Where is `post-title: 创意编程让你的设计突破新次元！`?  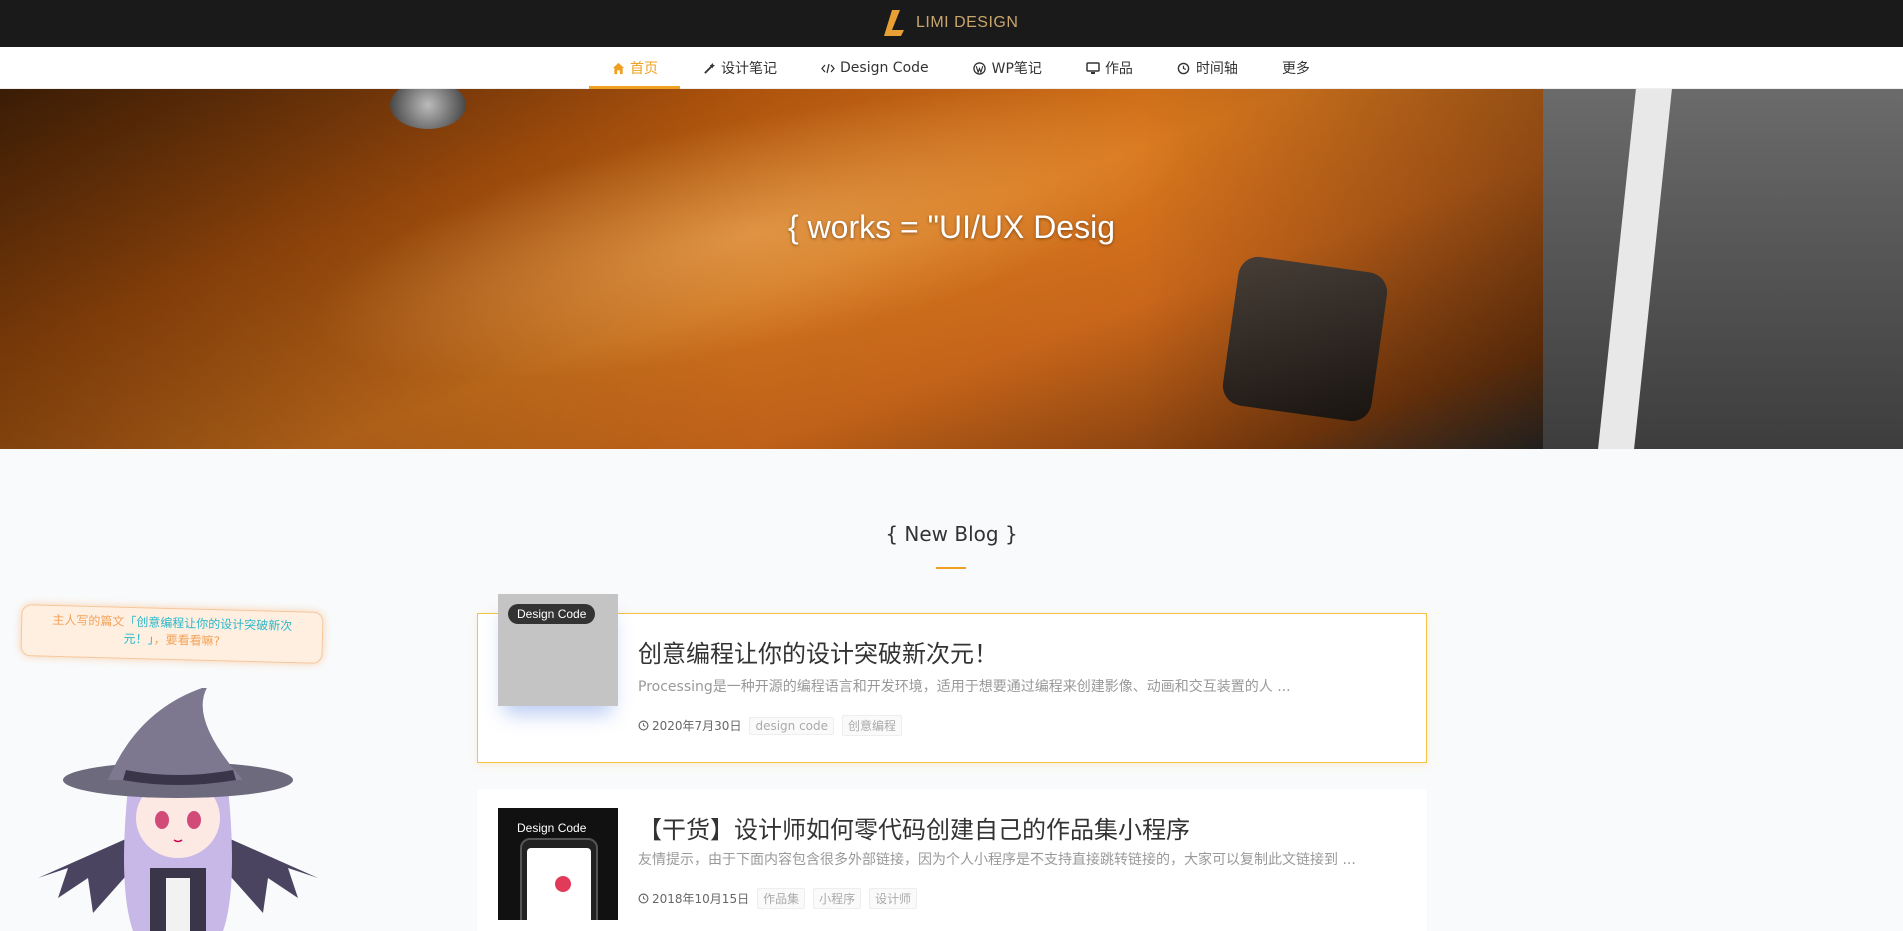 post-title: 创意编程让你的设计突破新次元！ is located at coordinates (818, 651).